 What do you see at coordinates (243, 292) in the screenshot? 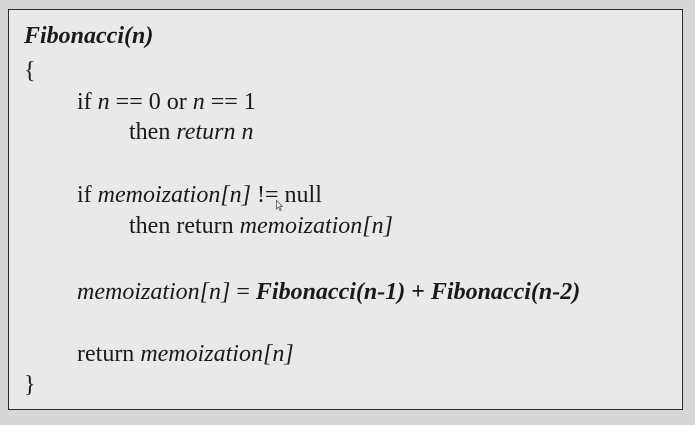
I see `equals-sign: =` at bounding box center [243, 292].